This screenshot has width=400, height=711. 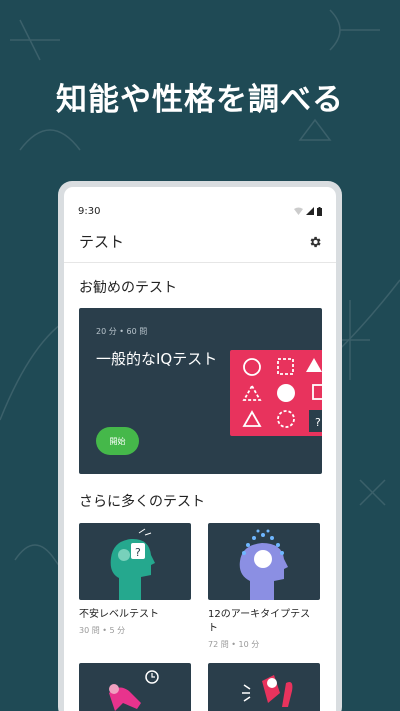 What do you see at coordinates (200, 391) in the screenshot?
I see `featured-test-card: 20 分 • 60 問 一般的なIQテスト 開始 ?` at bounding box center [200, 391].